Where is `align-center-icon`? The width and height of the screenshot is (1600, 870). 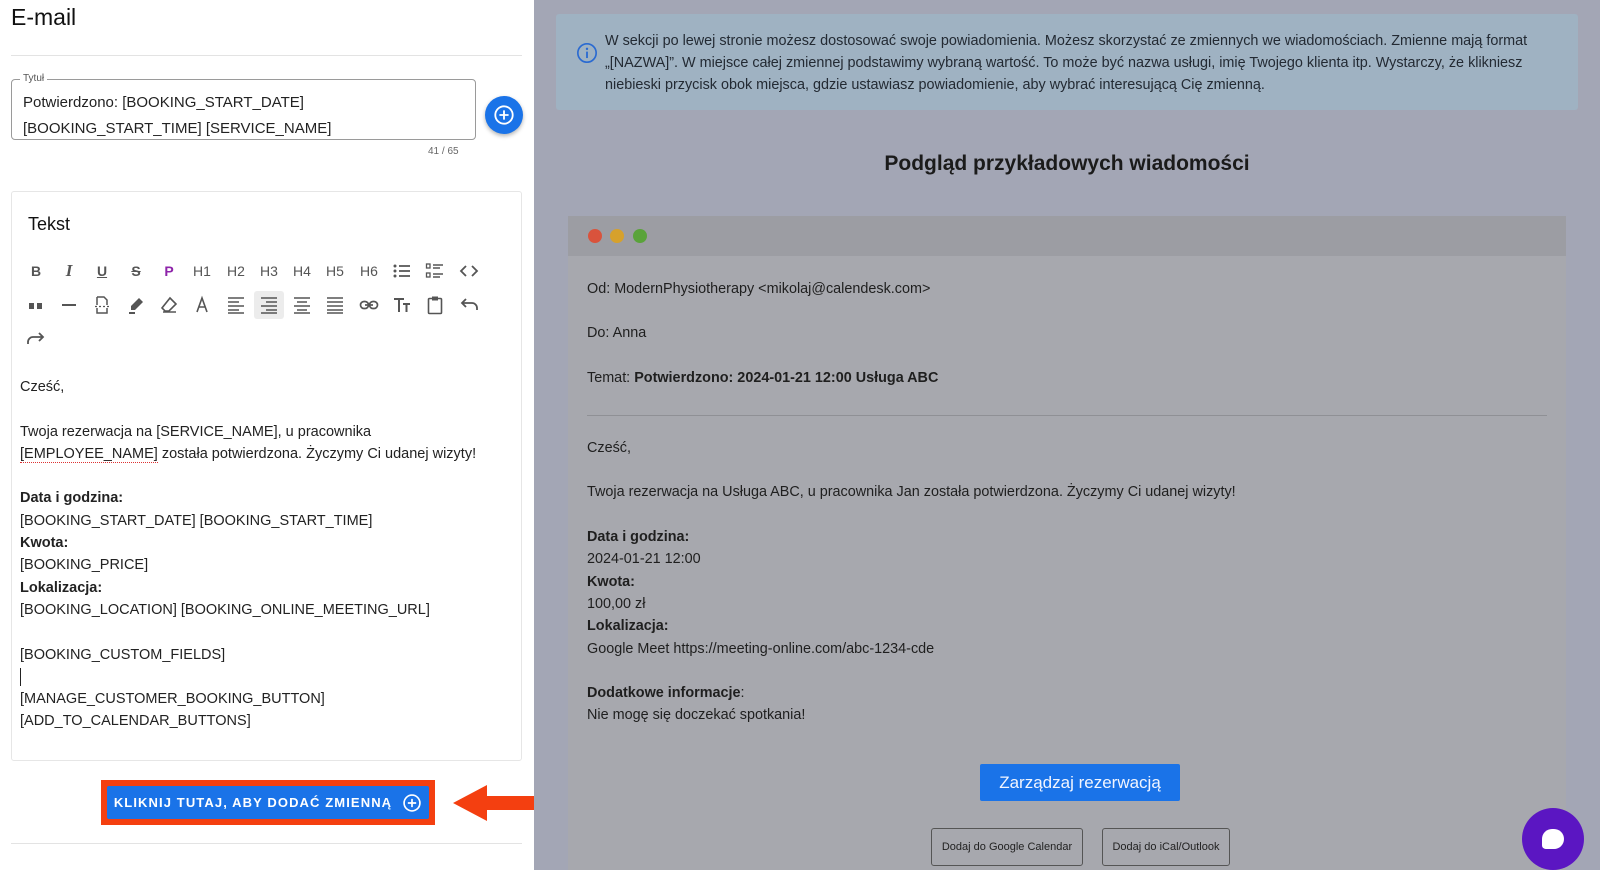
align-center-icon is located at coordinates (302, 305).